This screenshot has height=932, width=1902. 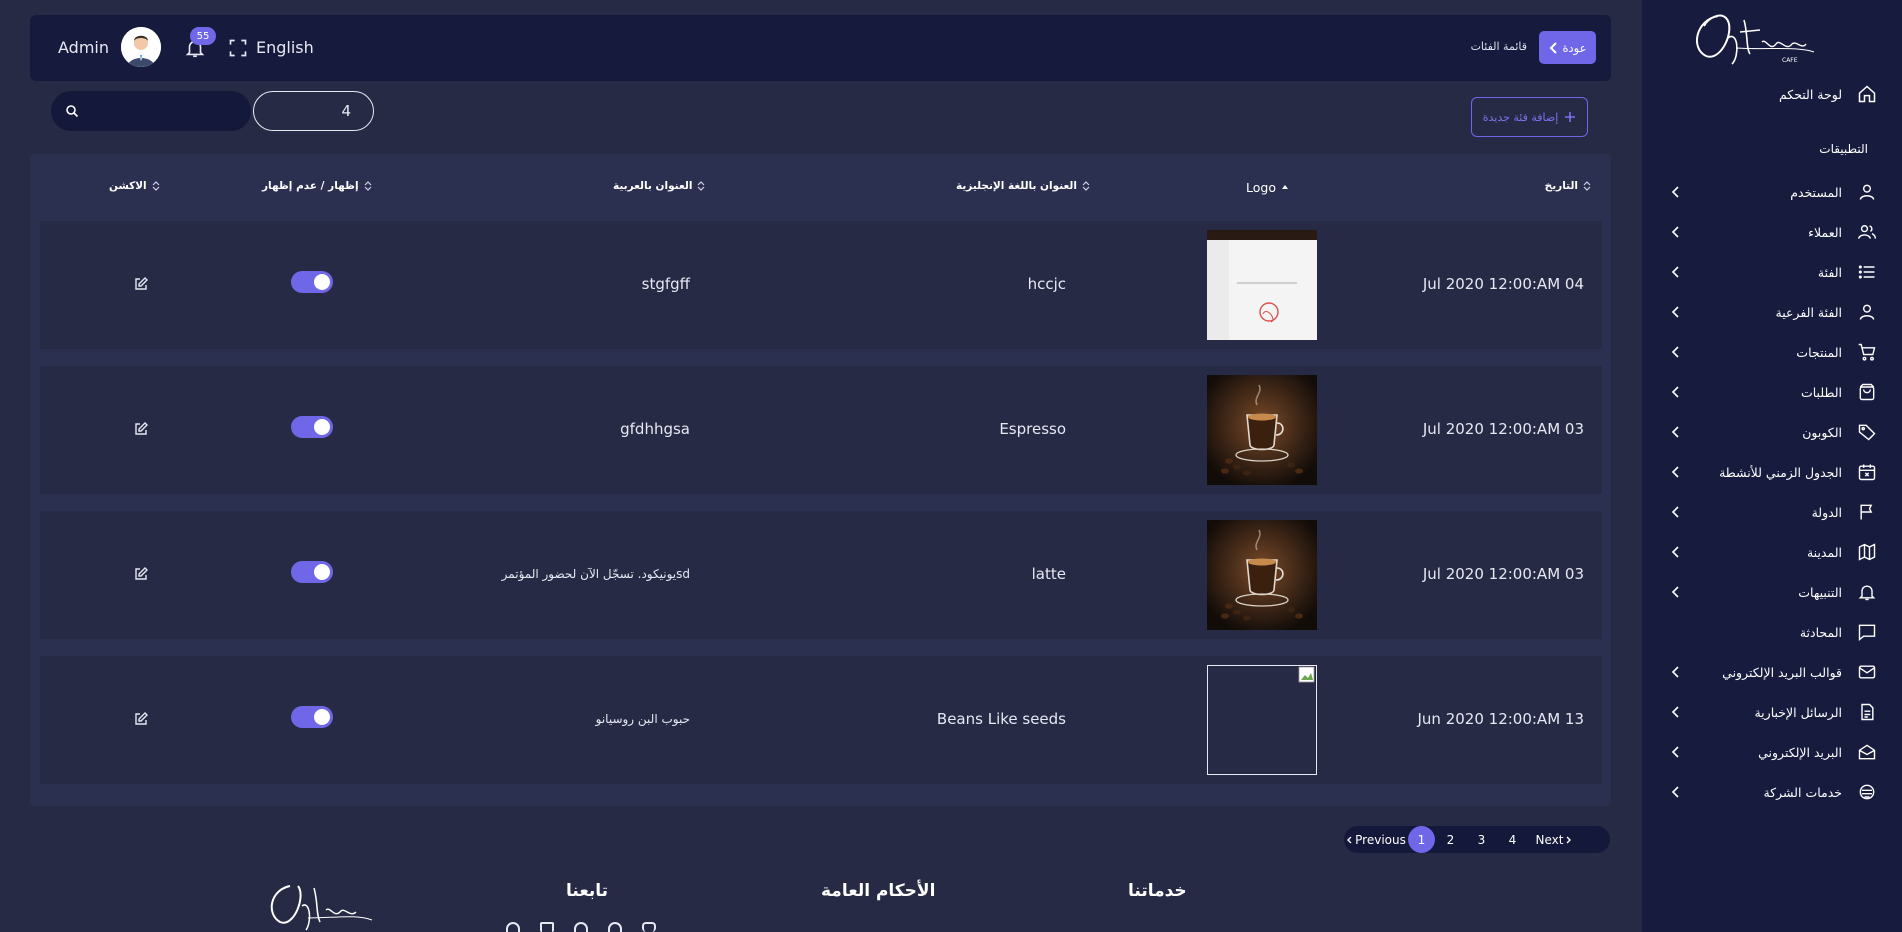 I want to click on column-header-label: الاكشن, so click(x=128, y=186).